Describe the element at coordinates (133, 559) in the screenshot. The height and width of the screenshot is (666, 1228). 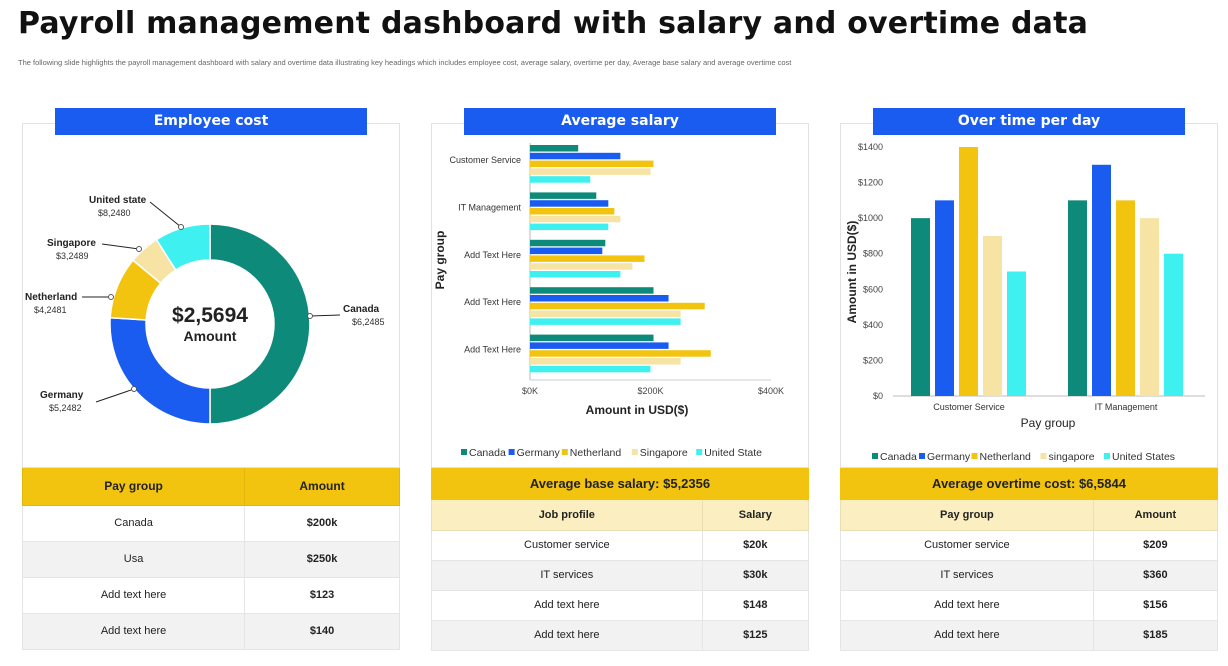
I see `table-cell: Usa` at that location.